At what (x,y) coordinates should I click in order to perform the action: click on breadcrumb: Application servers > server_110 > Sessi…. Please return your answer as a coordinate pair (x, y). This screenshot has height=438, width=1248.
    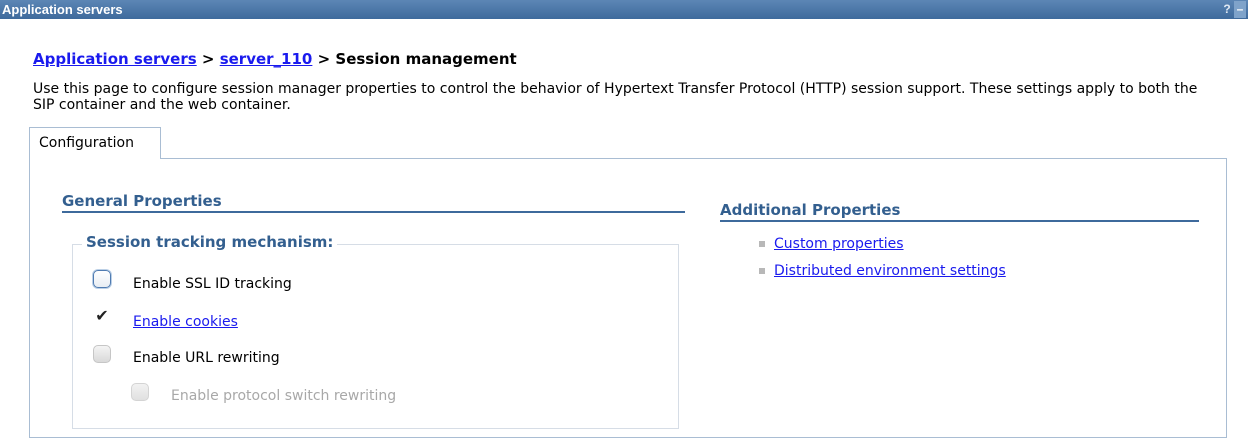
    Looking at the image, I should click on (275, 59).